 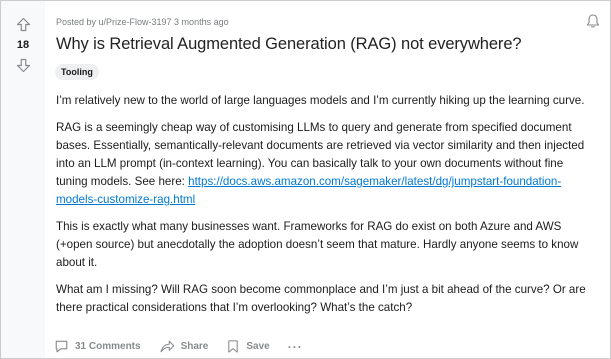 I want to click on vote-score: 18, so click(x=23, y=45).